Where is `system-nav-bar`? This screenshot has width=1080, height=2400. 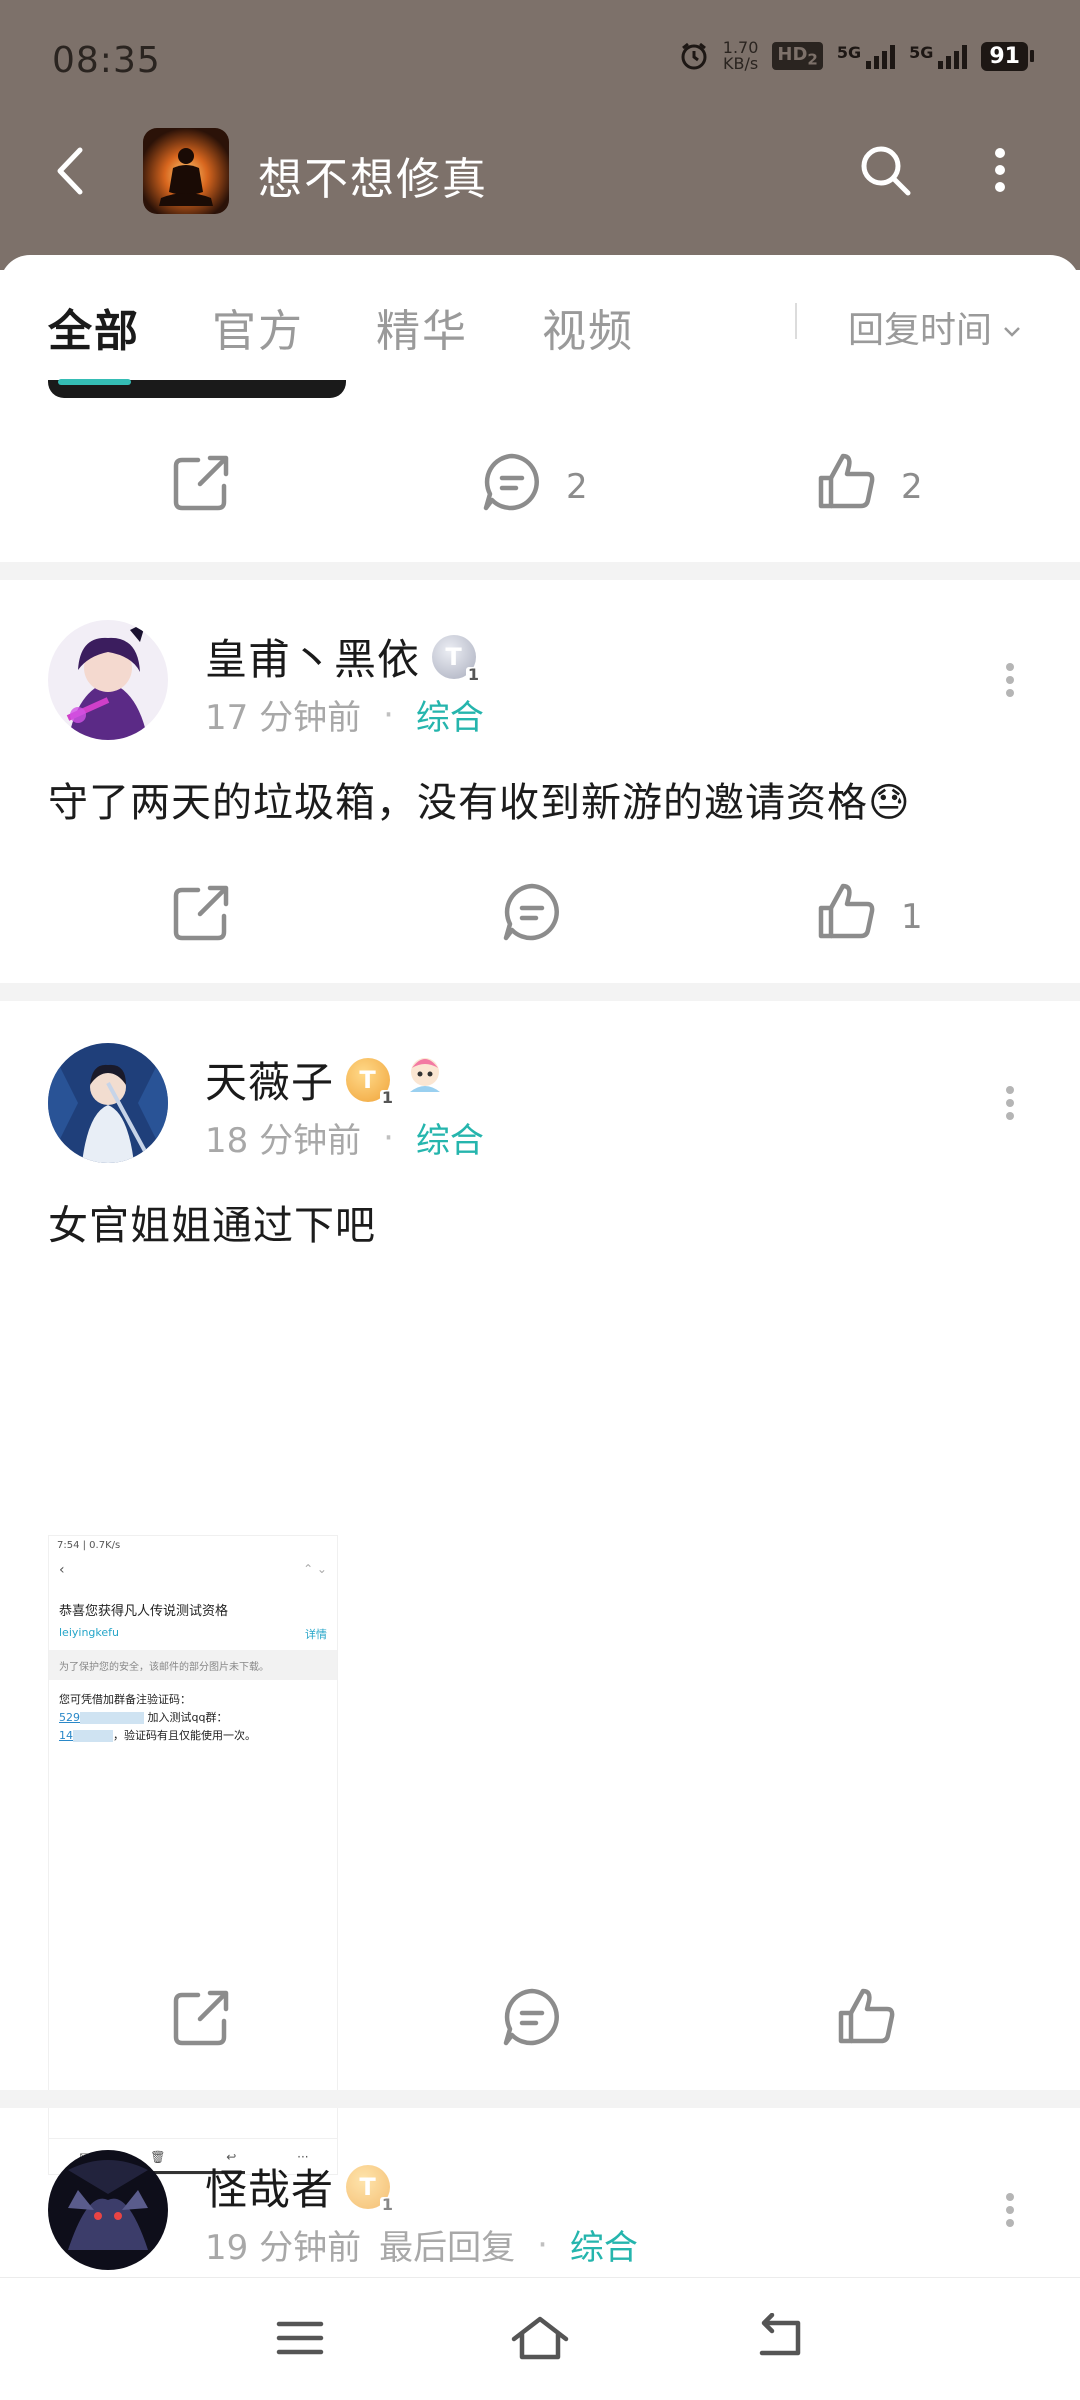 system-nav-bar is located at coordinates (540, 2338).